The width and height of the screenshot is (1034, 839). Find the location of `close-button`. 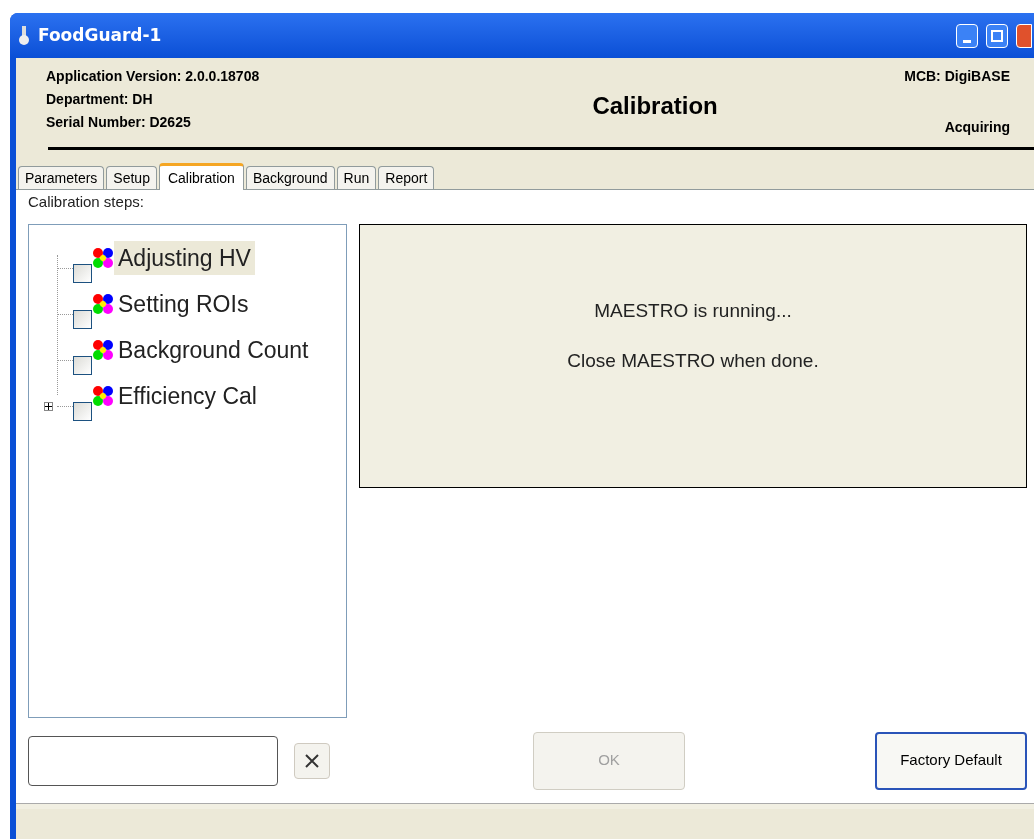

close-button is located at coordinates (1024, 35).